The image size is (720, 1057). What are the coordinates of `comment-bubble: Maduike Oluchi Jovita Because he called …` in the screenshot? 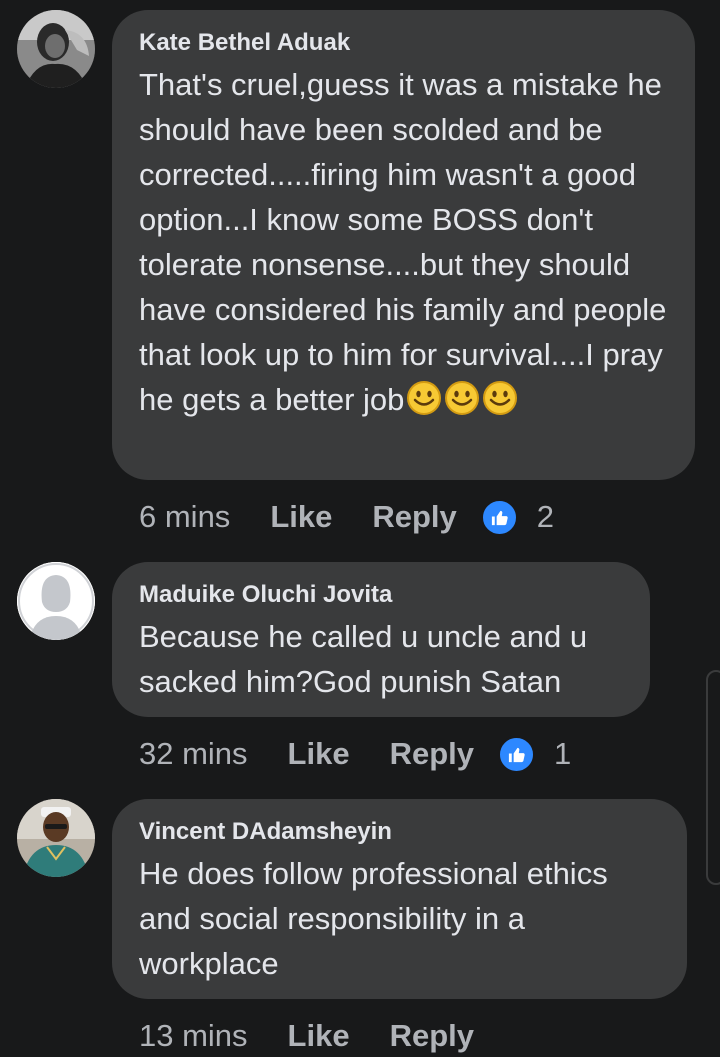 It's located at (381, 639).